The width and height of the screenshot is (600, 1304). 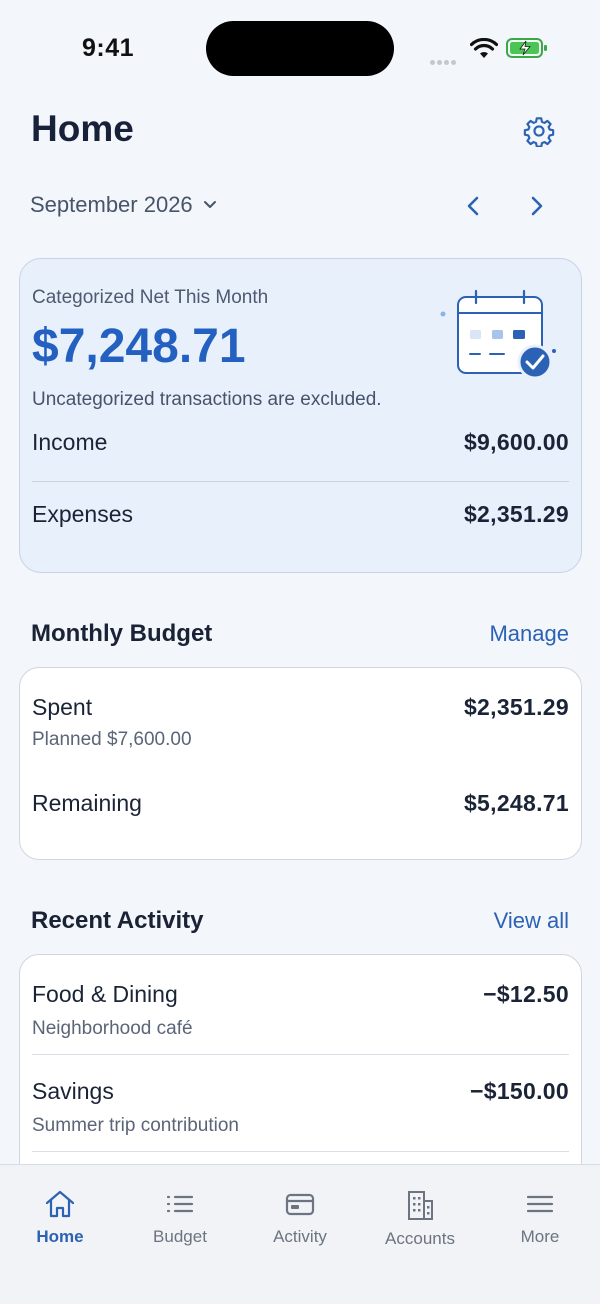 What do you see at coordinates (70, 442) in the screenshot?
I see `income-label: Income` at bounding box center [70, 442].